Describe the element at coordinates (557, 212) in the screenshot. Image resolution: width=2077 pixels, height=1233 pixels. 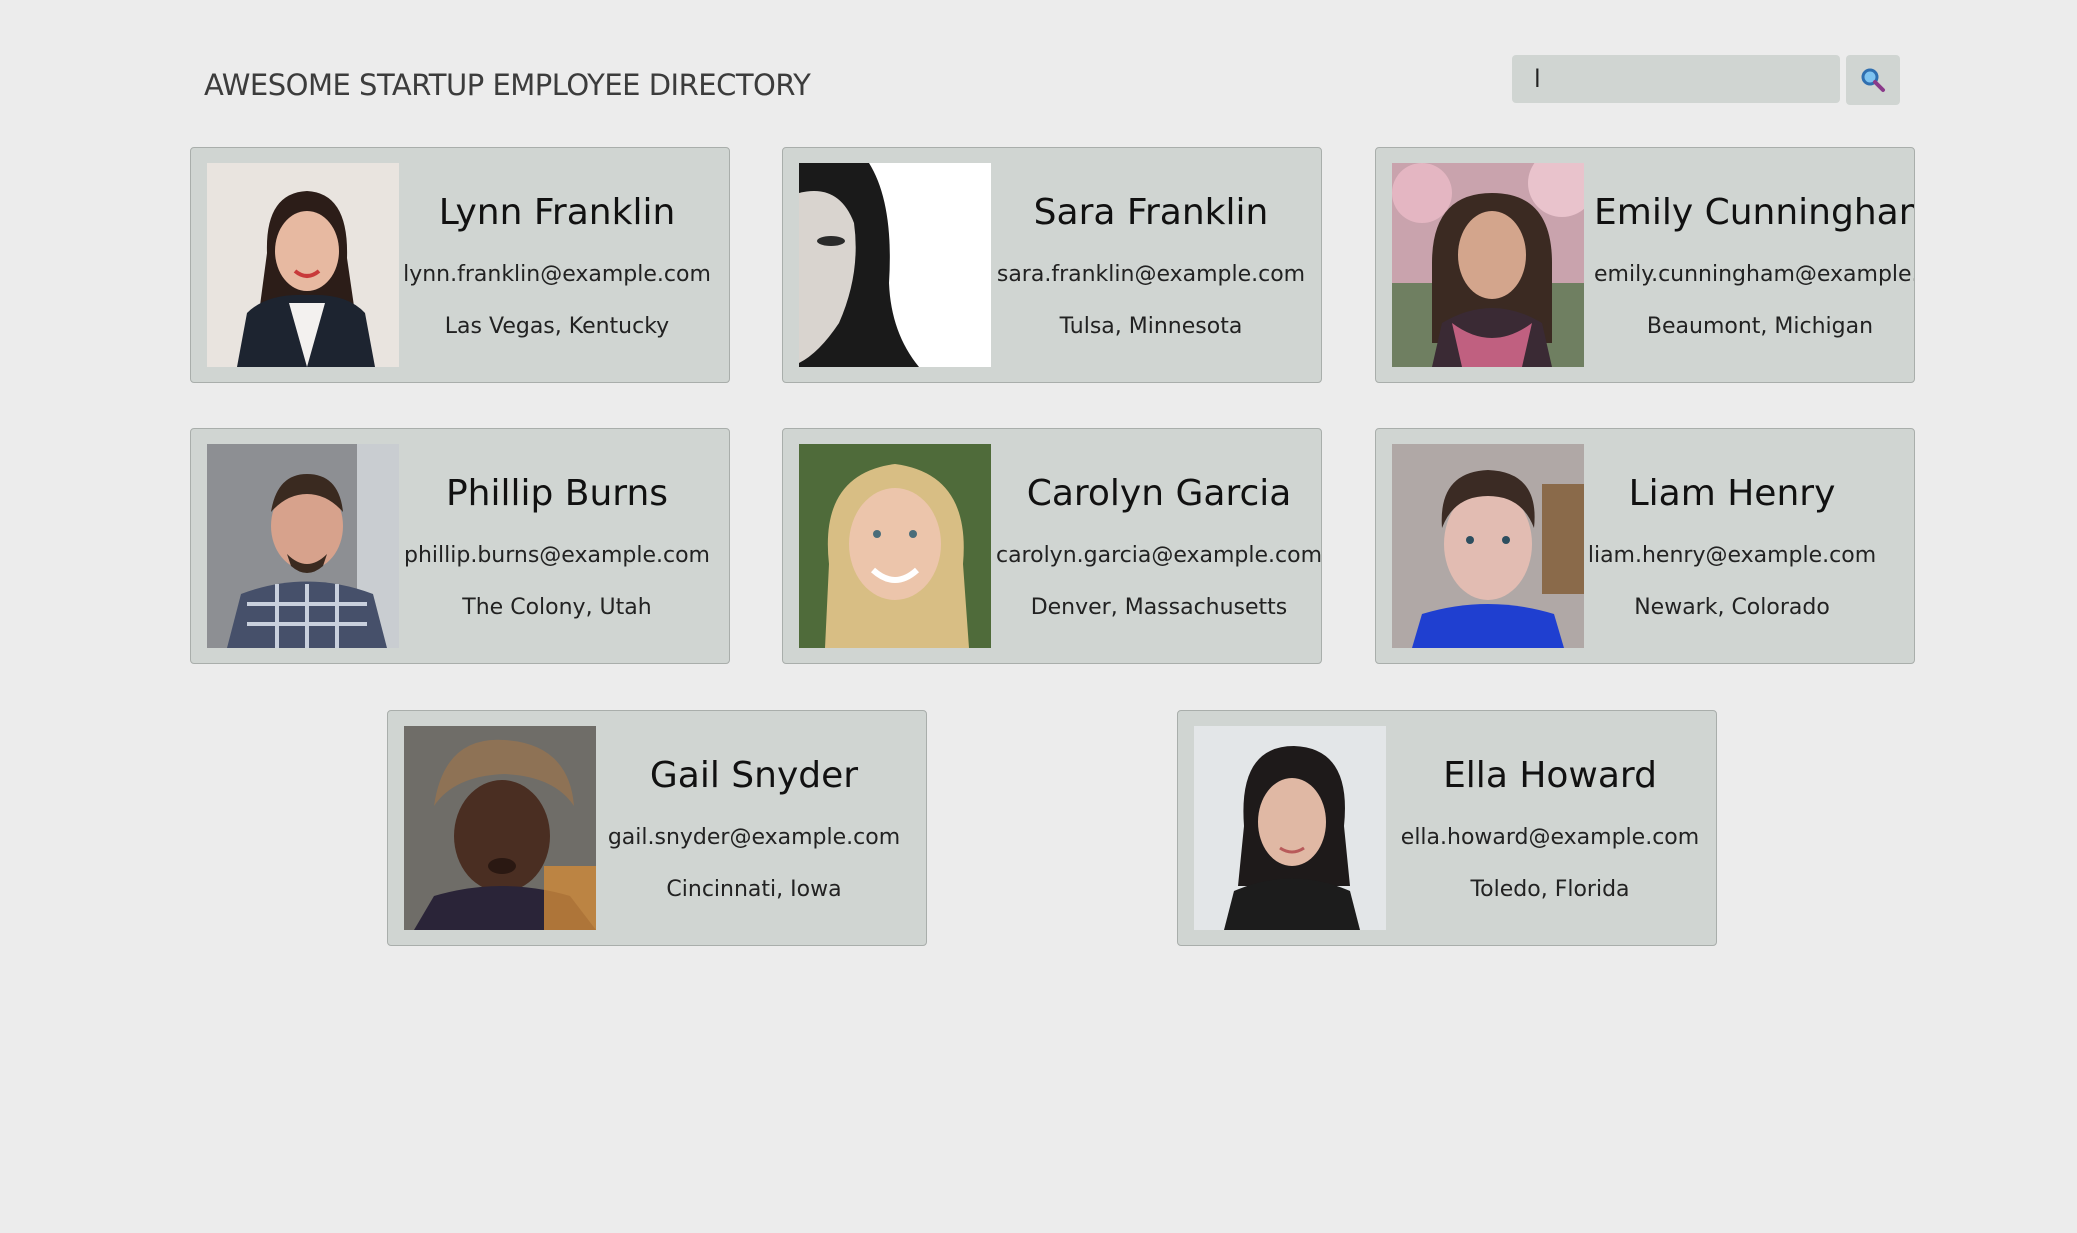
I see `employee-name: Lynn Franklin` at that location.